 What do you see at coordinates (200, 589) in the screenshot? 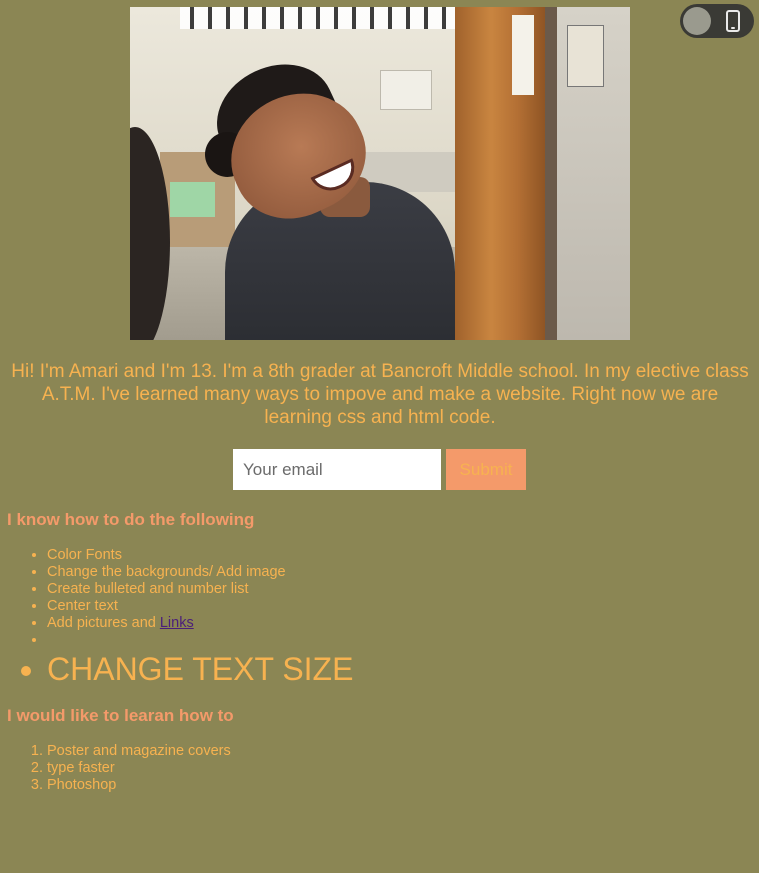
I see `list-item: Create bulleted and number list` at bounding box center [200, 589].